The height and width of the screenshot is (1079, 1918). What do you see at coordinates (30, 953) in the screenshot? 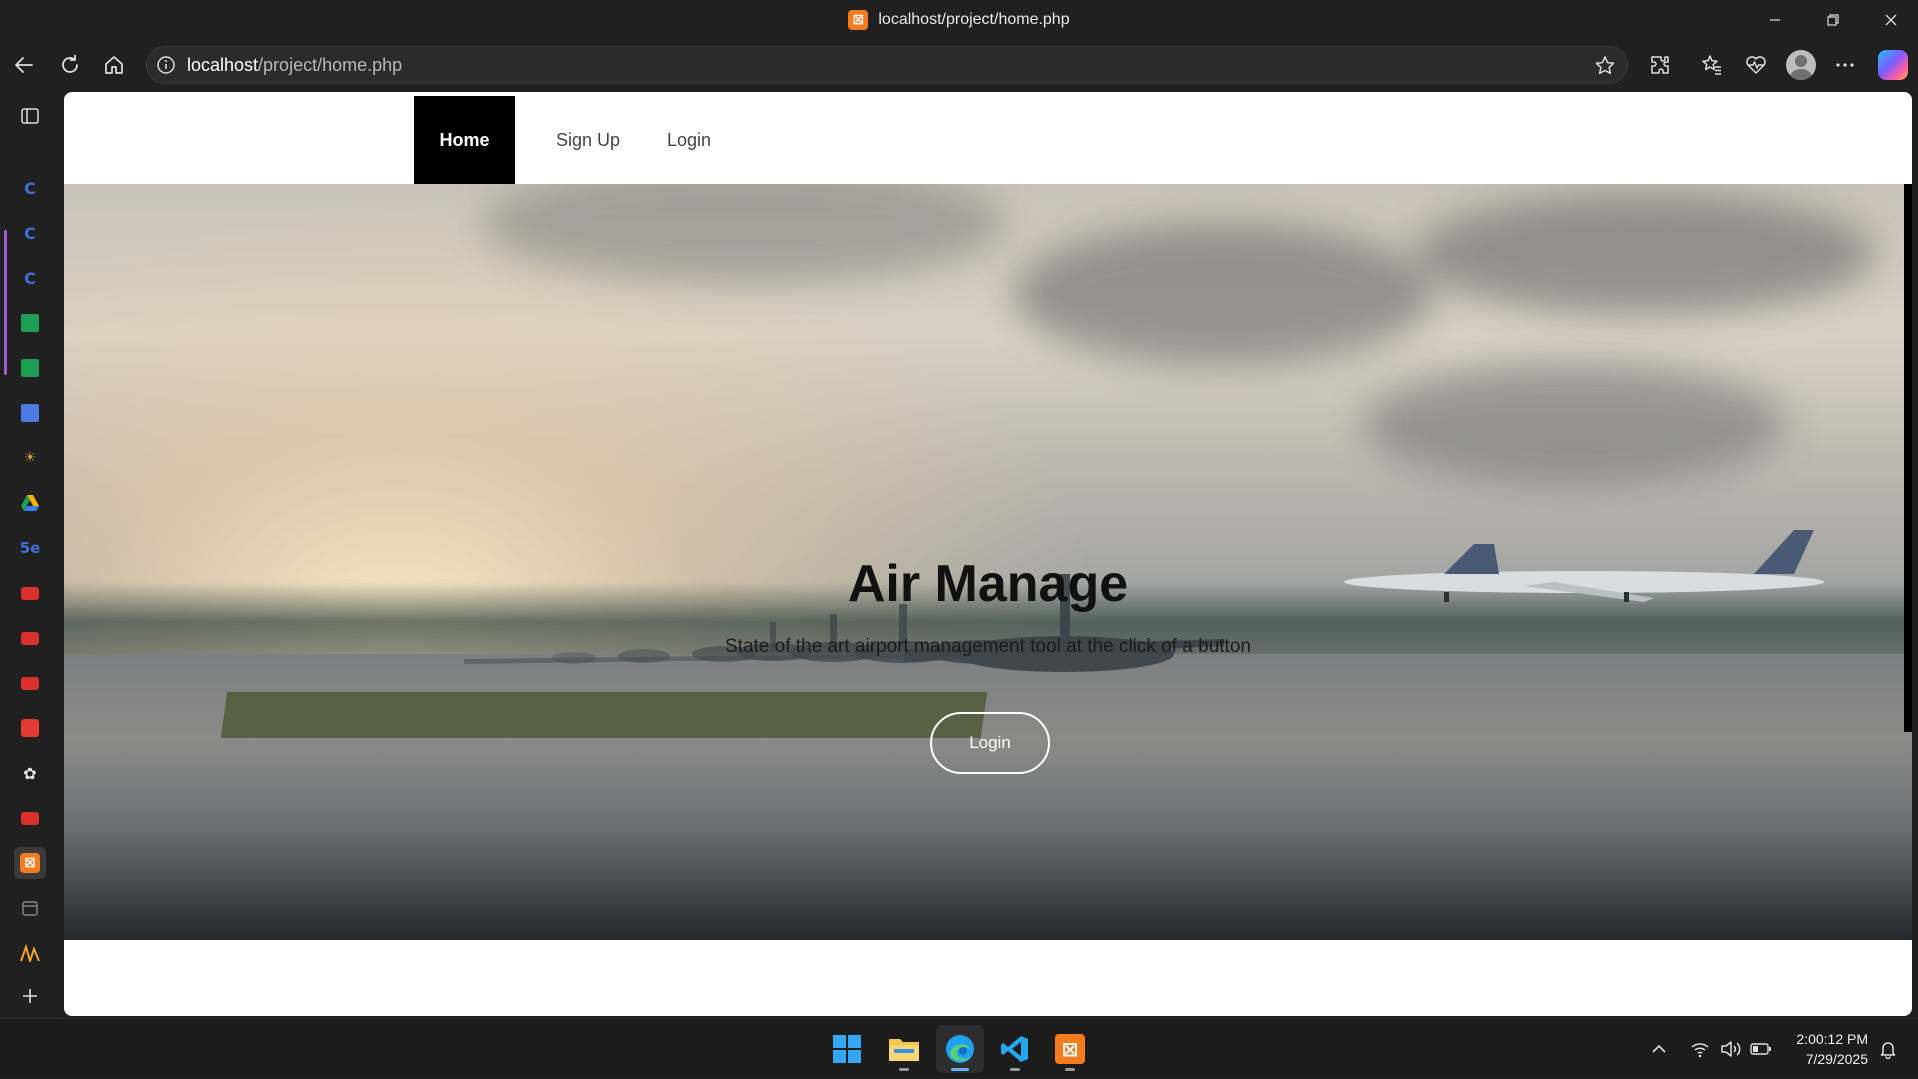
I see `tab-wave` at bounding box center [30, 953].